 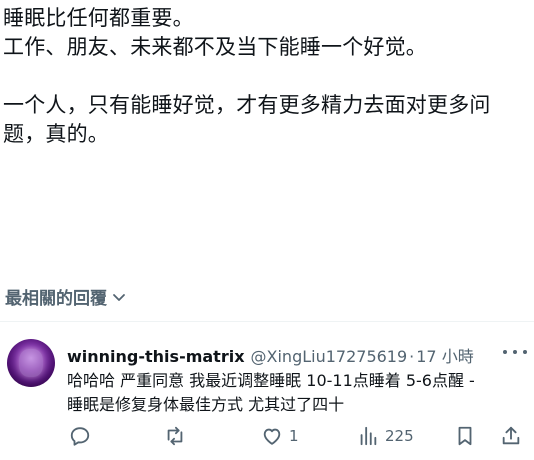 I want to click on post-line: 工作、朋友、未来都不及当下能睡一个好觉。, so click(x=215, y=47).